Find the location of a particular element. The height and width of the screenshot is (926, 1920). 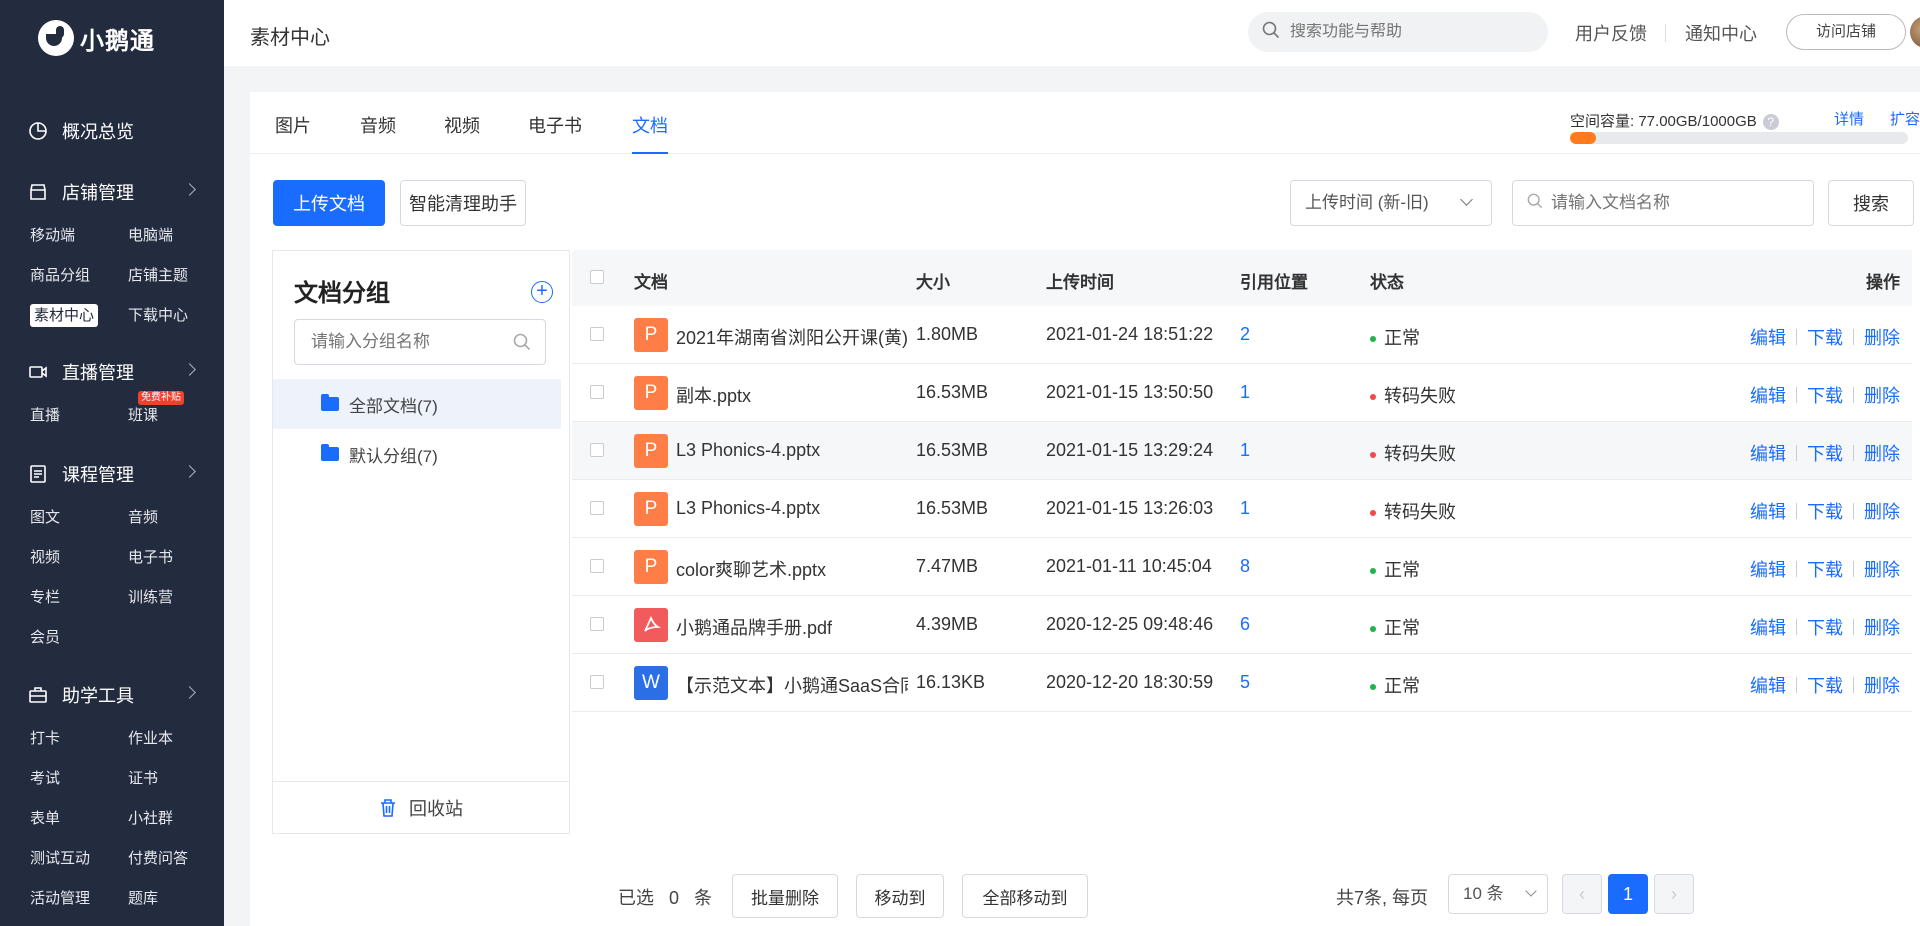

tab-audio: 音频 is located at coordinates (378, 133).